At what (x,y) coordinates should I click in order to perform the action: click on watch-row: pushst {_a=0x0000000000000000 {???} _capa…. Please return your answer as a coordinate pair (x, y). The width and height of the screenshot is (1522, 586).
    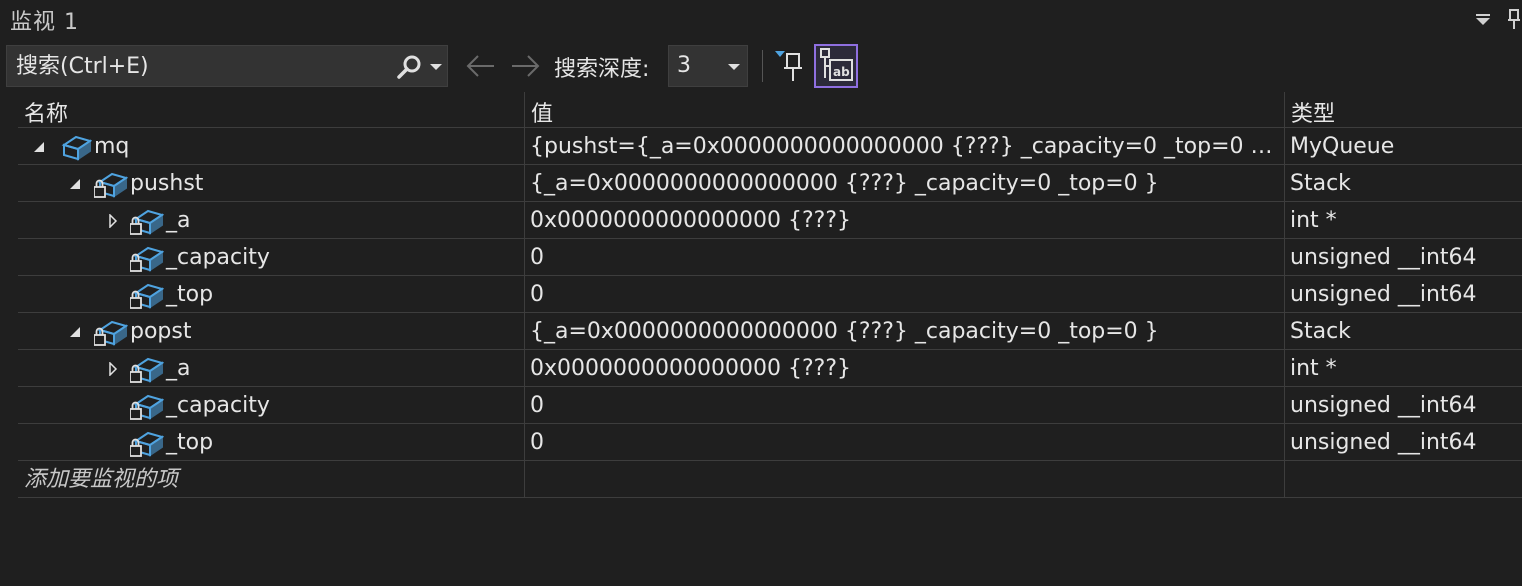
    Looking at the image, I should click on (770, 183).